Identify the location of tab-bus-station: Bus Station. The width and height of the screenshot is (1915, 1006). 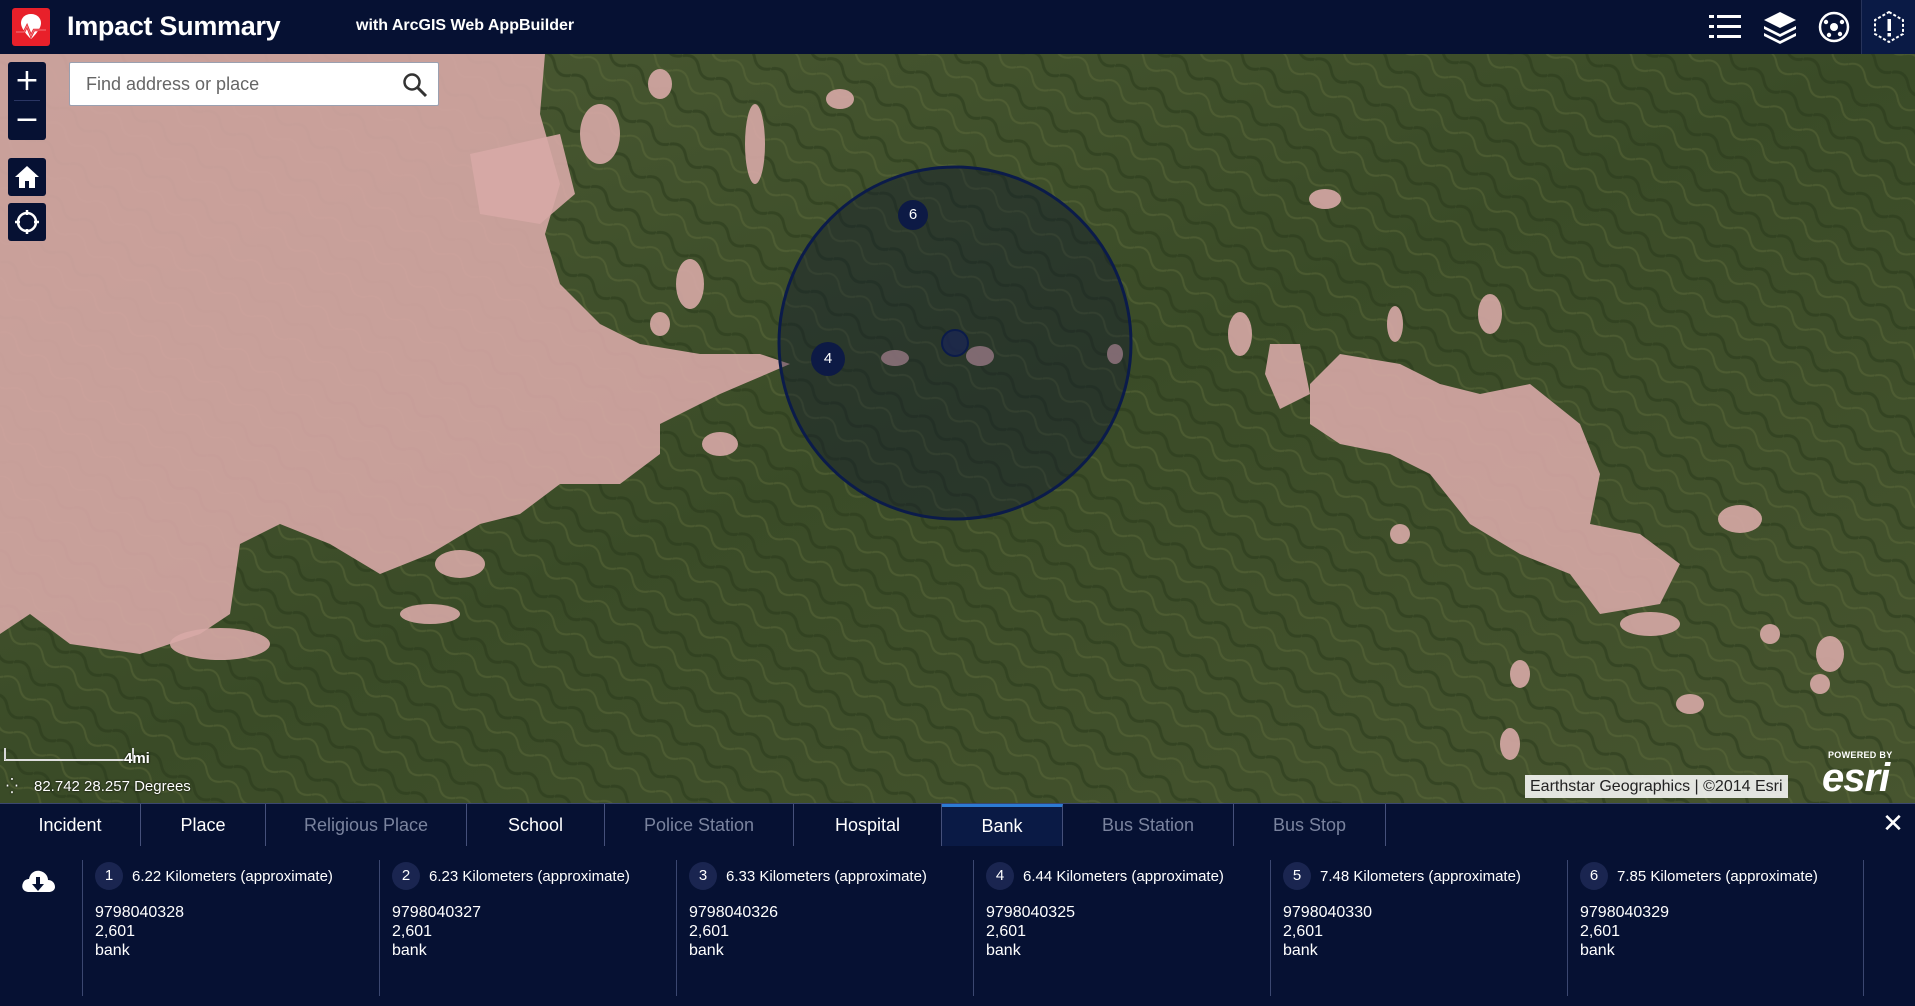
(1148, 825).